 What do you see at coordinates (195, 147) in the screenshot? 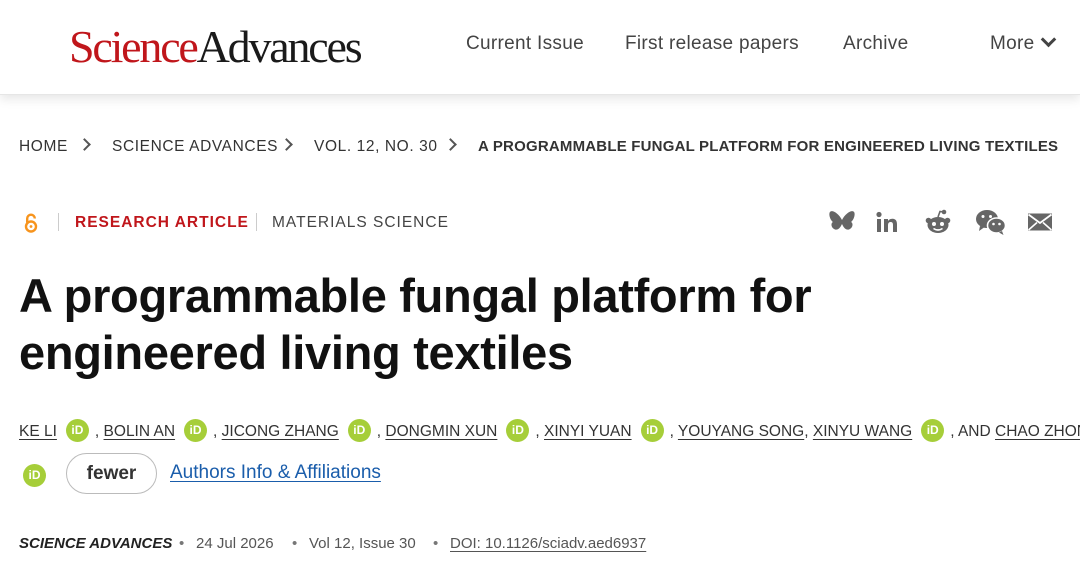
I see `breadcrumb-journal: SCIENCE ADVANCES` at bounding box center [195, 147].